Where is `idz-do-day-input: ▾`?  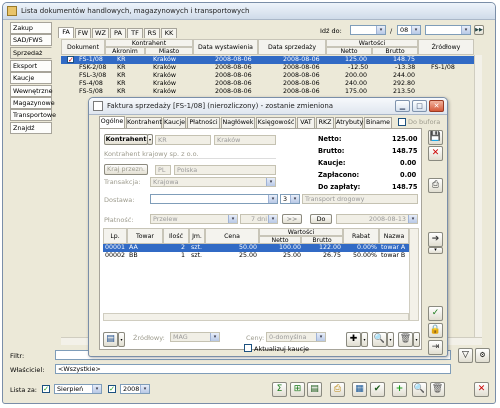 idz-do-day-input: ▾ is located at coordinates (368, 30).